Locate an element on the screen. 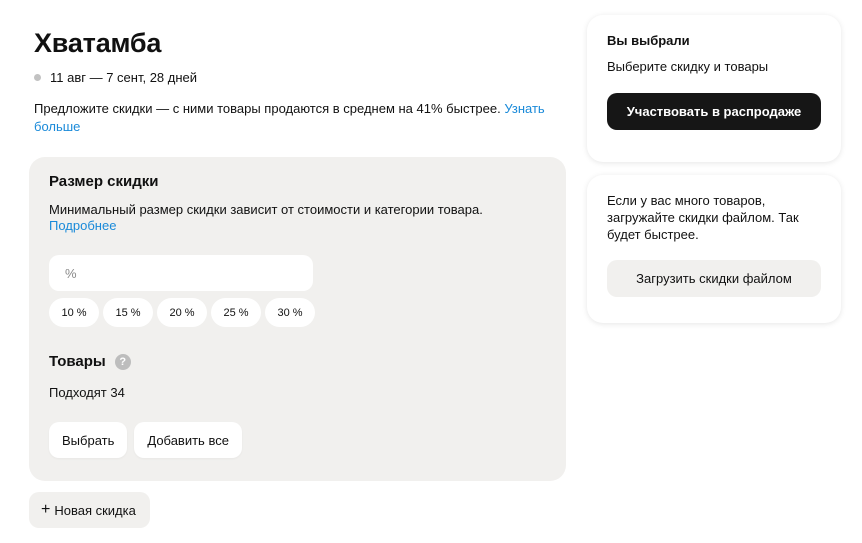 Image resolution: width=862 pixels, height=543 pixels. select-goods-button: Выбрать is located at coordinates (88, 440).